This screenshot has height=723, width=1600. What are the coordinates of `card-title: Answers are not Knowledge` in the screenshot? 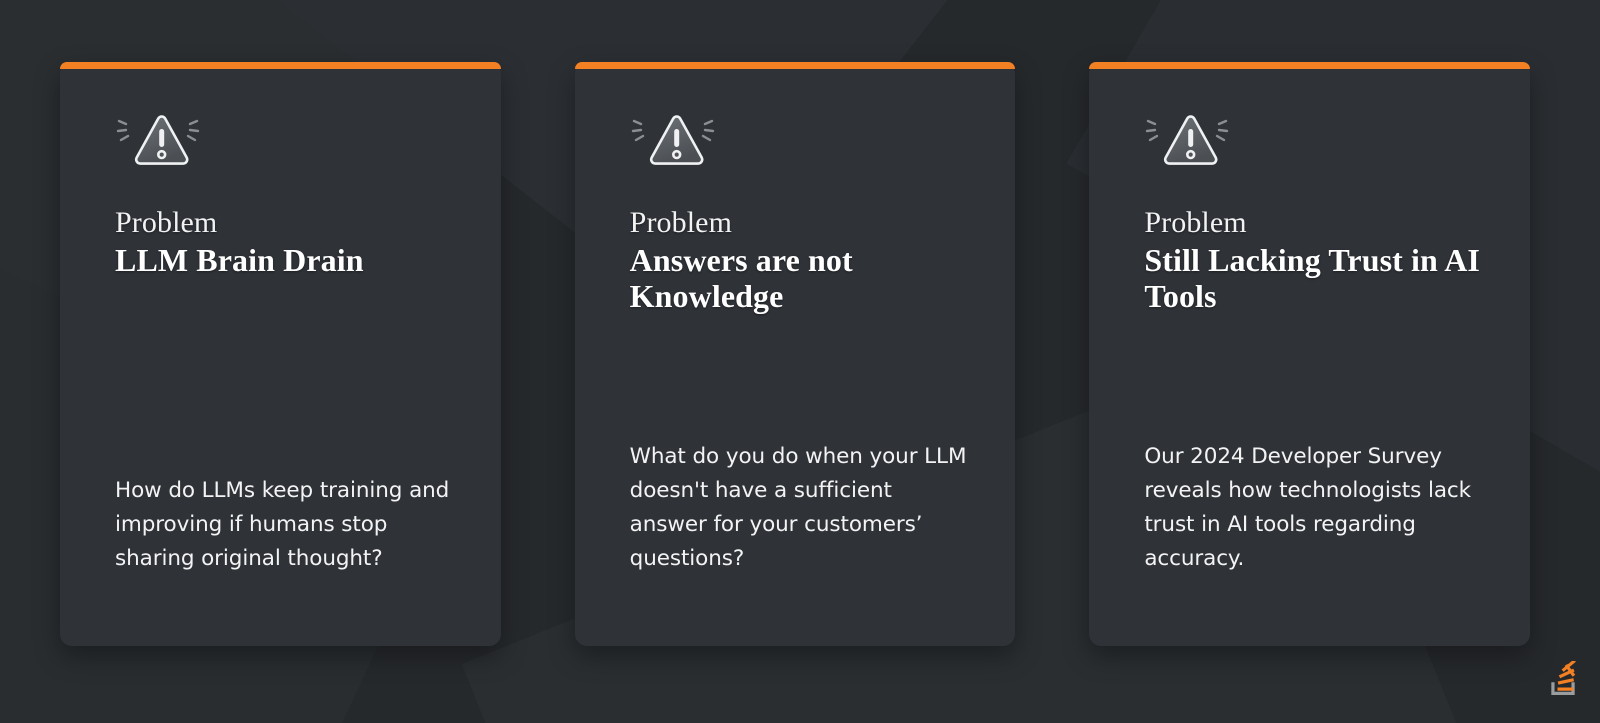 It's located at (741, 278).